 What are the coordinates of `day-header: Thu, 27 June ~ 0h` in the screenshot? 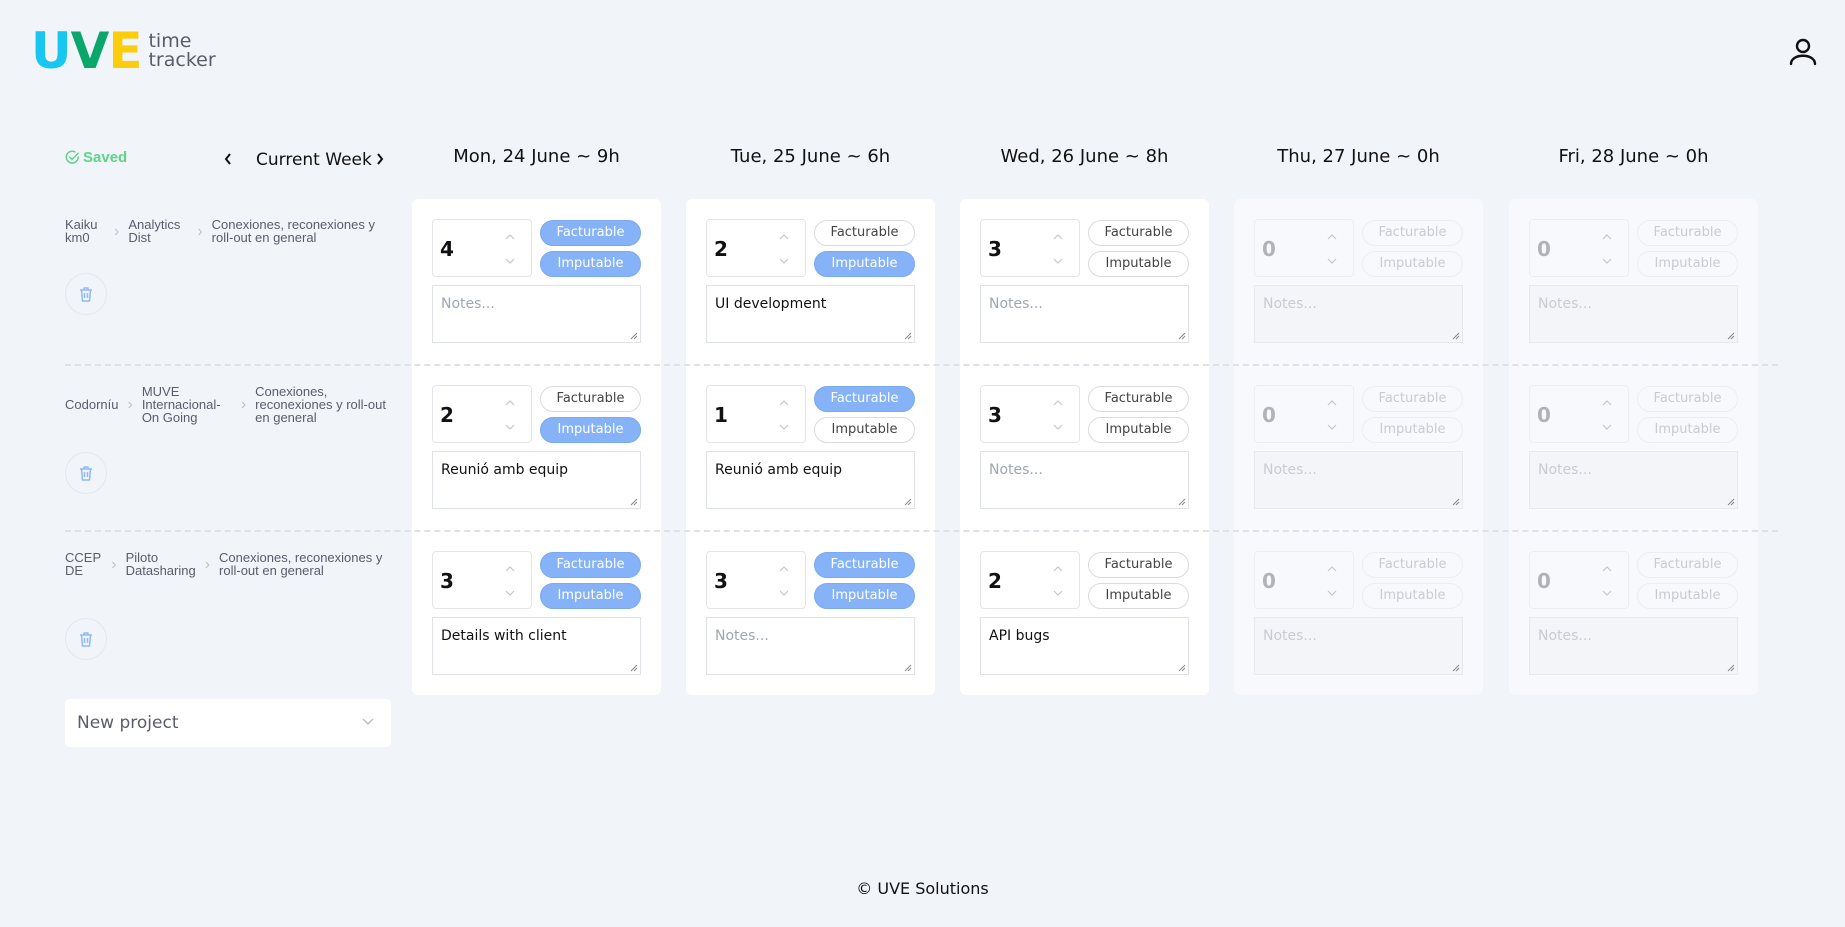 It's located at (1358, 156).